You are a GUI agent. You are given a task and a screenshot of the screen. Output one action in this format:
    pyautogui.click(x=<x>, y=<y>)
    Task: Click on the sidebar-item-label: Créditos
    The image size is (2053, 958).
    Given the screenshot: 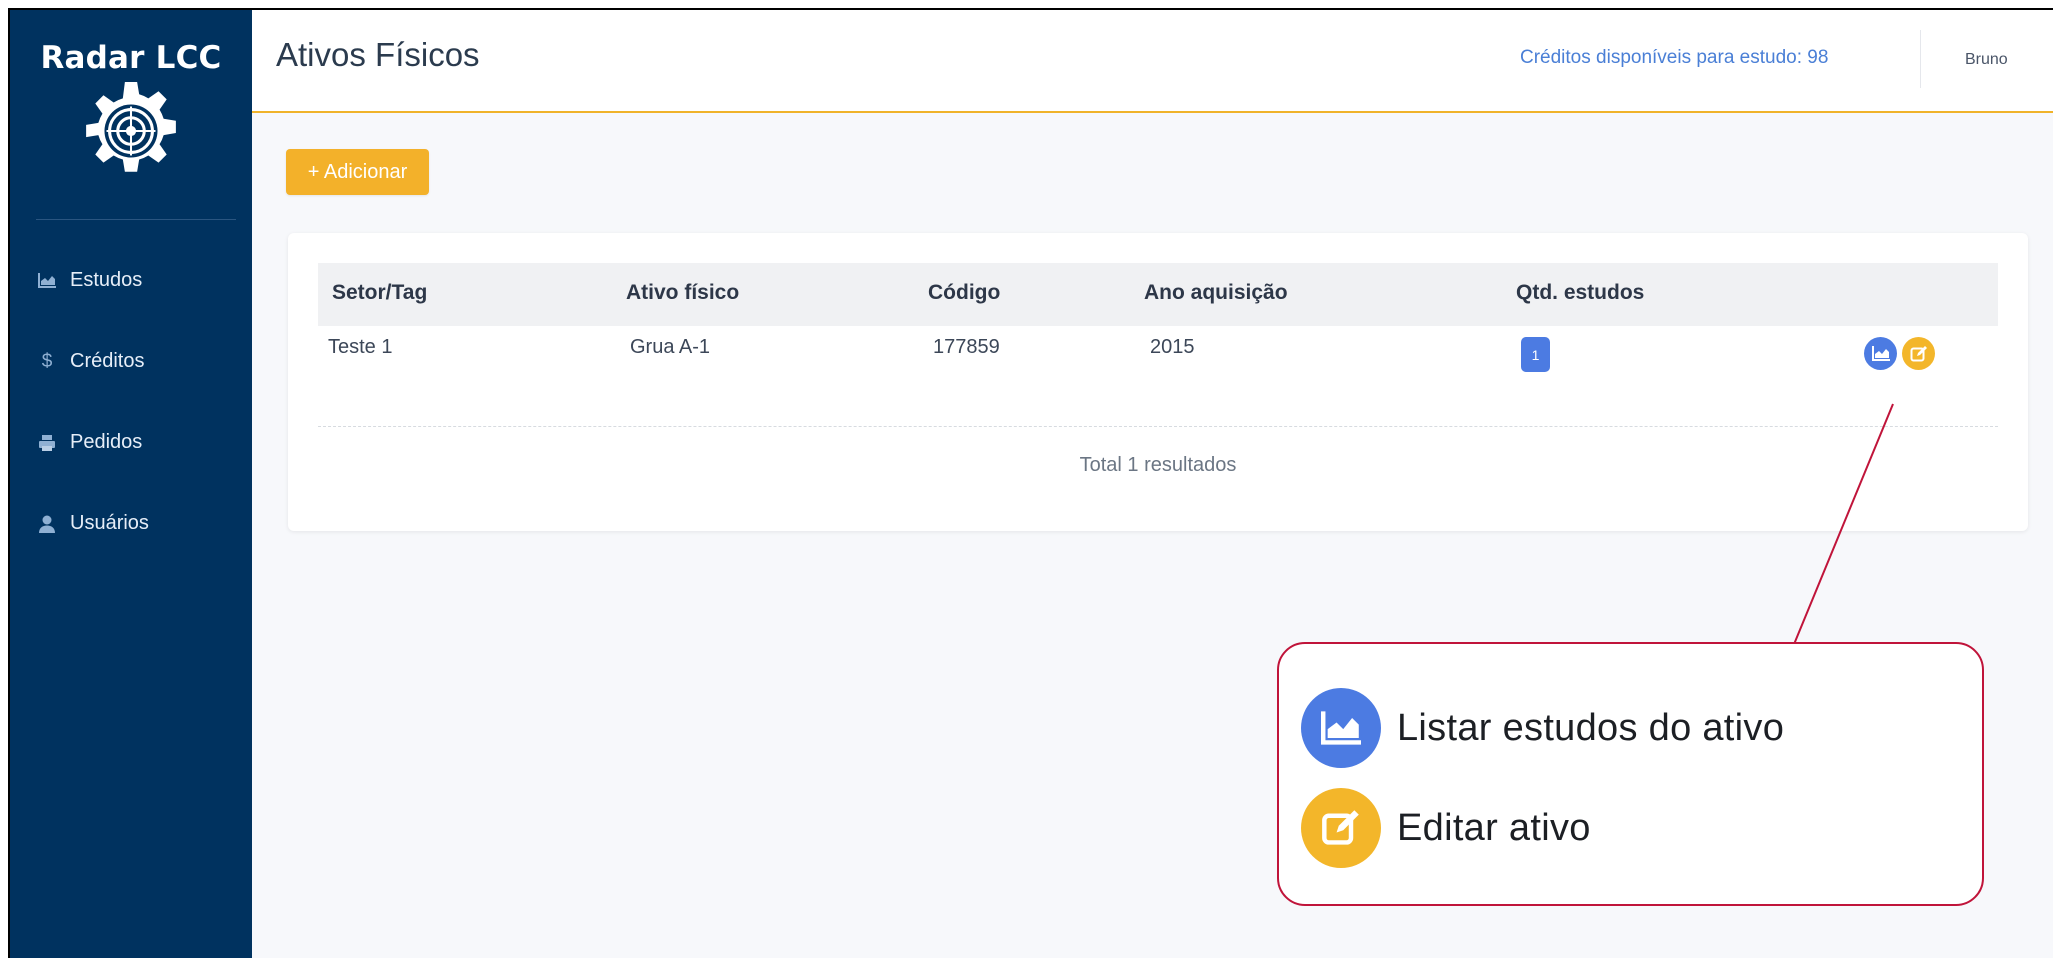 What is the action you would take?
    pyautogui.click(x=107, y=361)
    